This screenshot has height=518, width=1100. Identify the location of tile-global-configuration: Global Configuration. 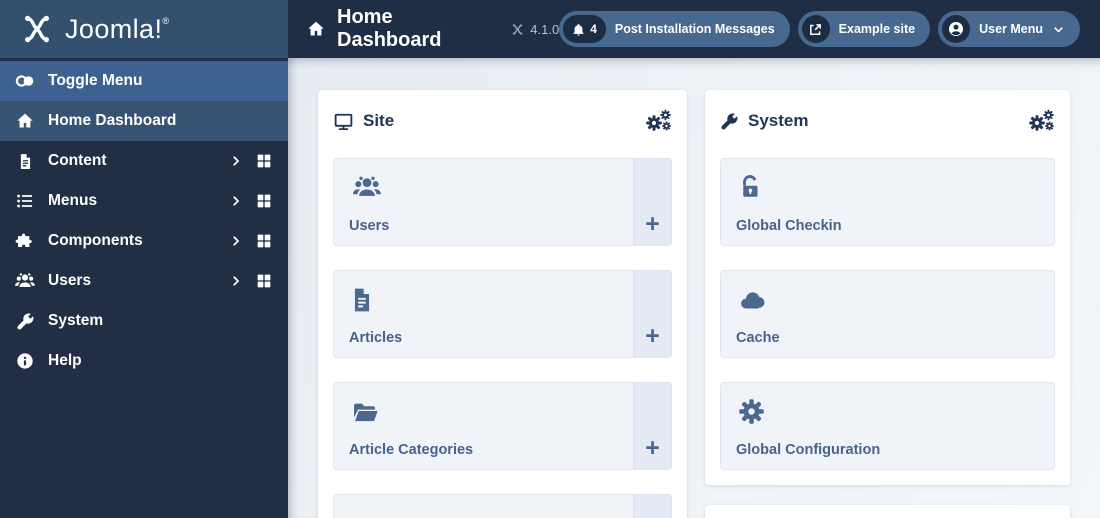
(887, 426).